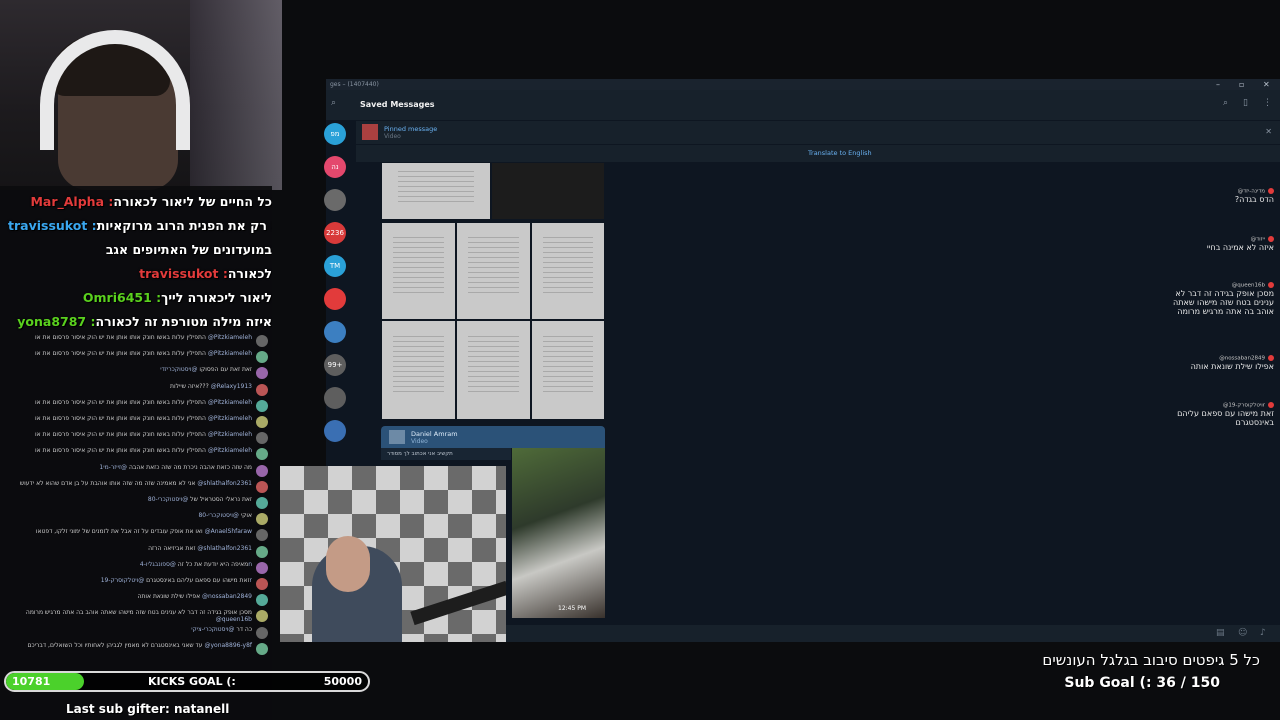  I want to click on guest-webcam, so click(393, 554).